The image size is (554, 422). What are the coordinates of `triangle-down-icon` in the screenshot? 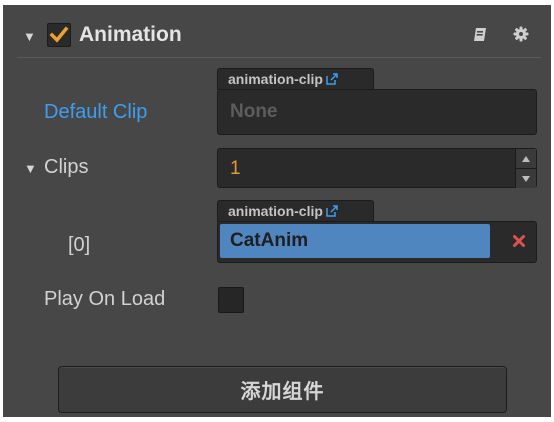 It's located at (526, 178).